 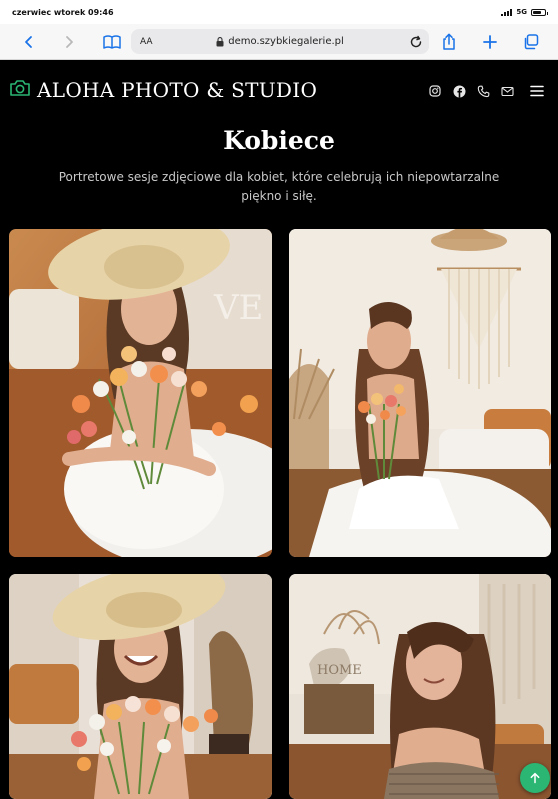 What do you see at coordinates (435, 91) in the screenshot?
I see `instagram-icon` at bounding box center [435, 91].